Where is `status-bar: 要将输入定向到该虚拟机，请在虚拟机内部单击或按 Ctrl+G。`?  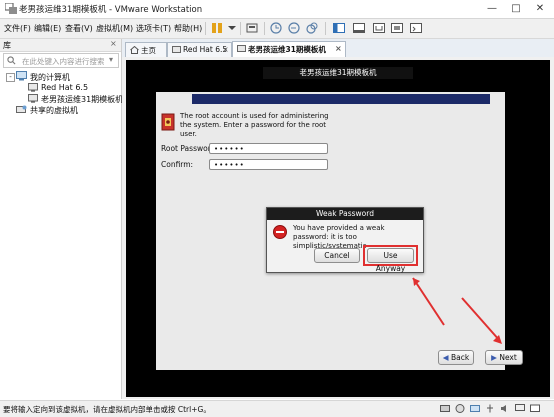
status-bar: 要将输入定向到该虚拟机，请在虚拟机内部单击或按 Ctrl+G。 is located at coordinates (277, 408).